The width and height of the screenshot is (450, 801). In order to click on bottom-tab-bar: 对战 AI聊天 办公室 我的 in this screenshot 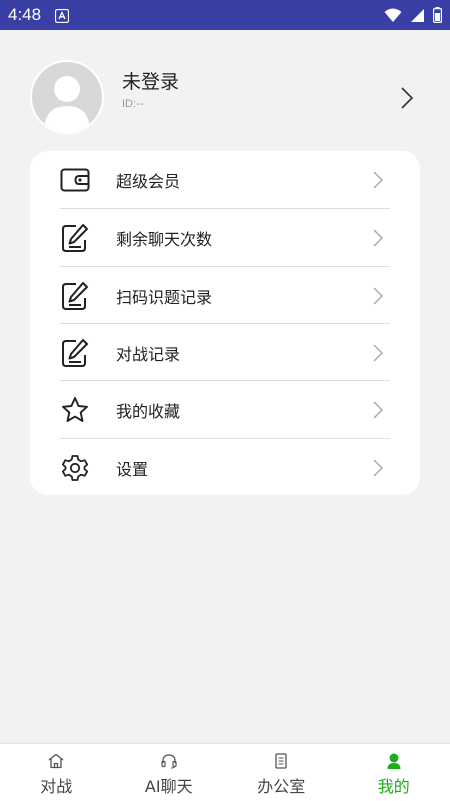, I will do `click(225, 772)`.